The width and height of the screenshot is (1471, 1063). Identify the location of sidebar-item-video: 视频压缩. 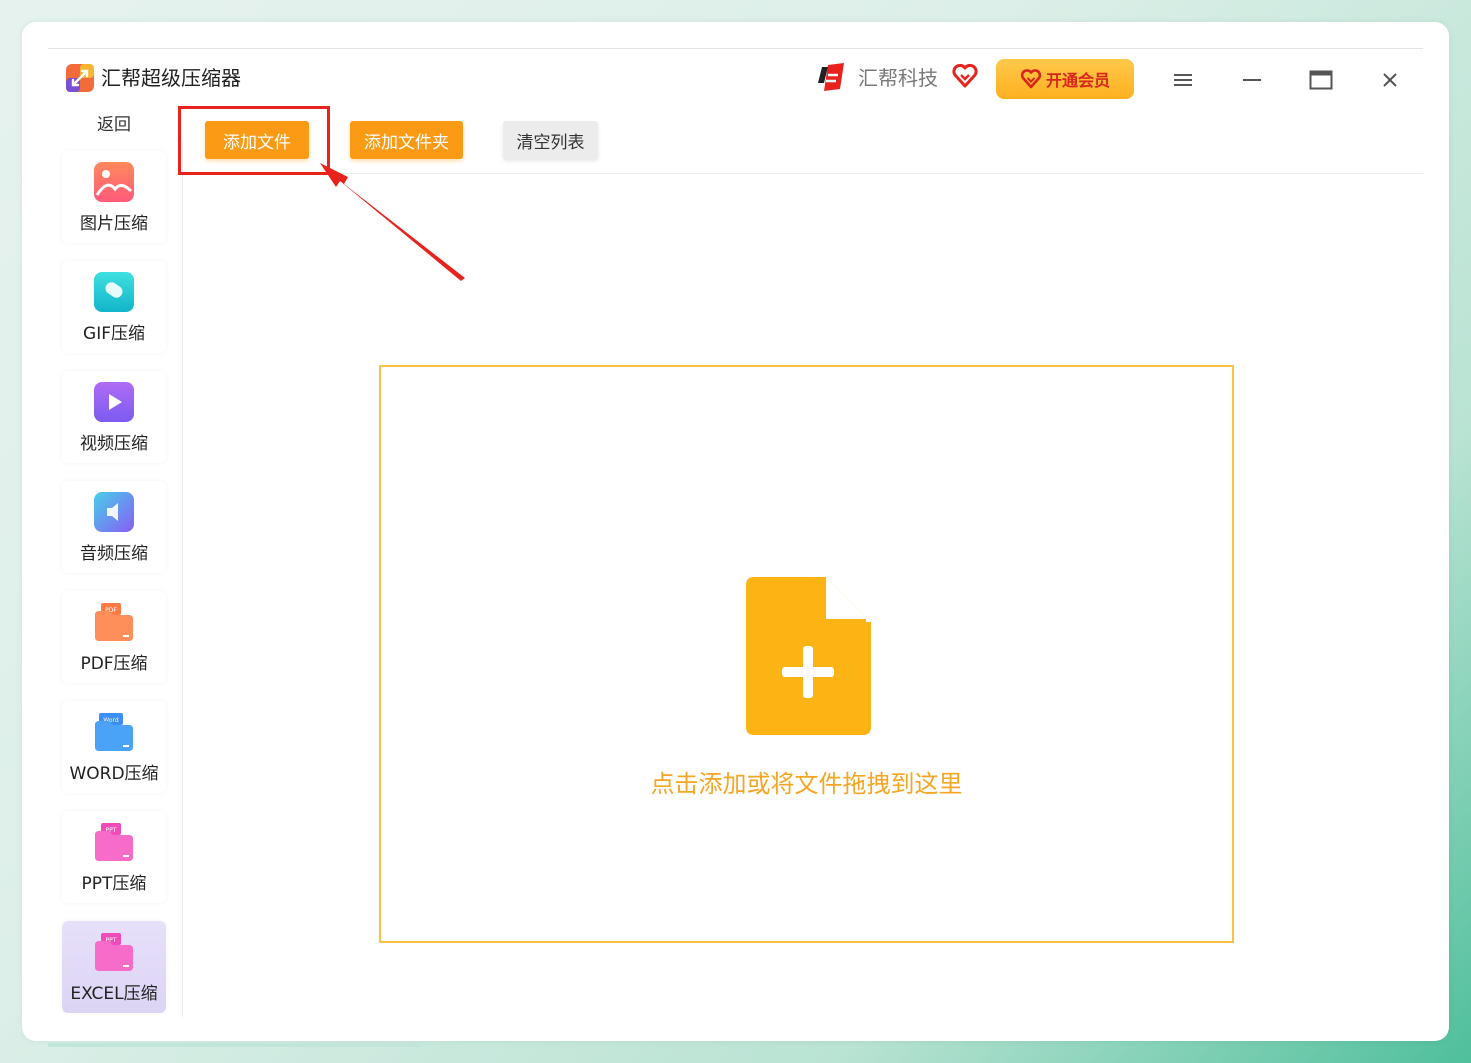
(114, 417).